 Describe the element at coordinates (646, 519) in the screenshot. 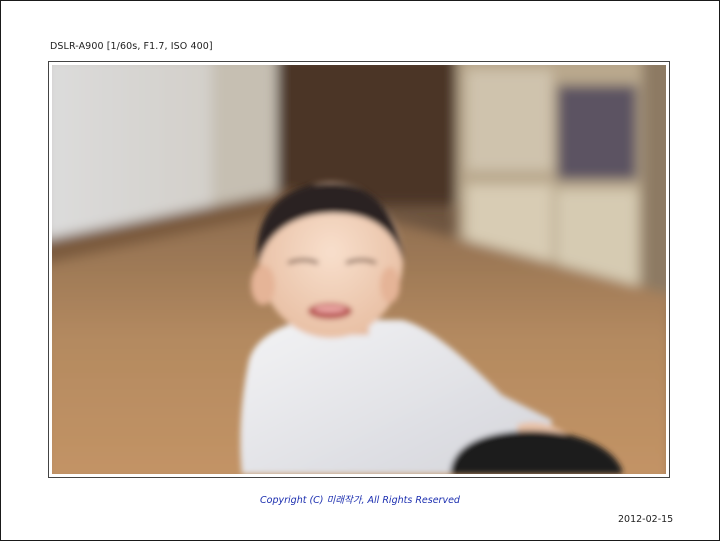

I see `photo-date: 2012-02-15` at that location.